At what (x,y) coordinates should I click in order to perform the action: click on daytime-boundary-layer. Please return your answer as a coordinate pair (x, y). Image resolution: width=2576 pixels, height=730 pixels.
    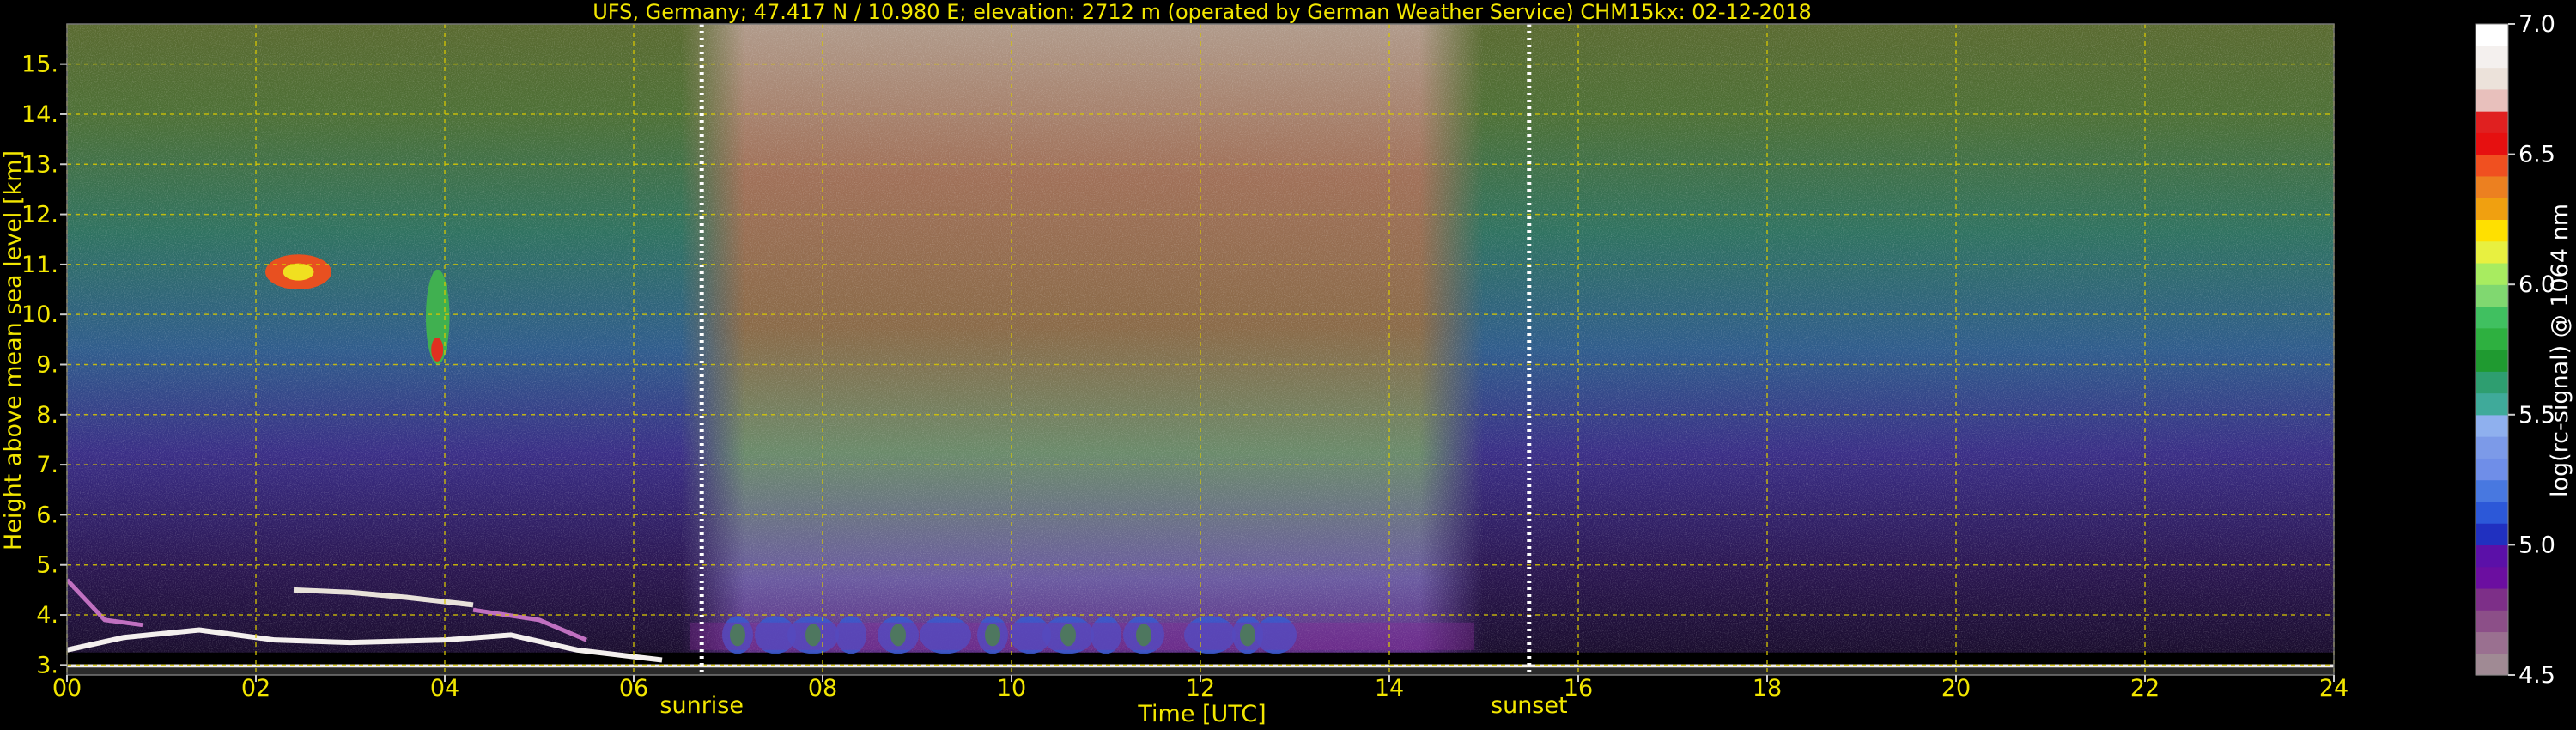
    Looking at the image, I should click on (1082, 636).